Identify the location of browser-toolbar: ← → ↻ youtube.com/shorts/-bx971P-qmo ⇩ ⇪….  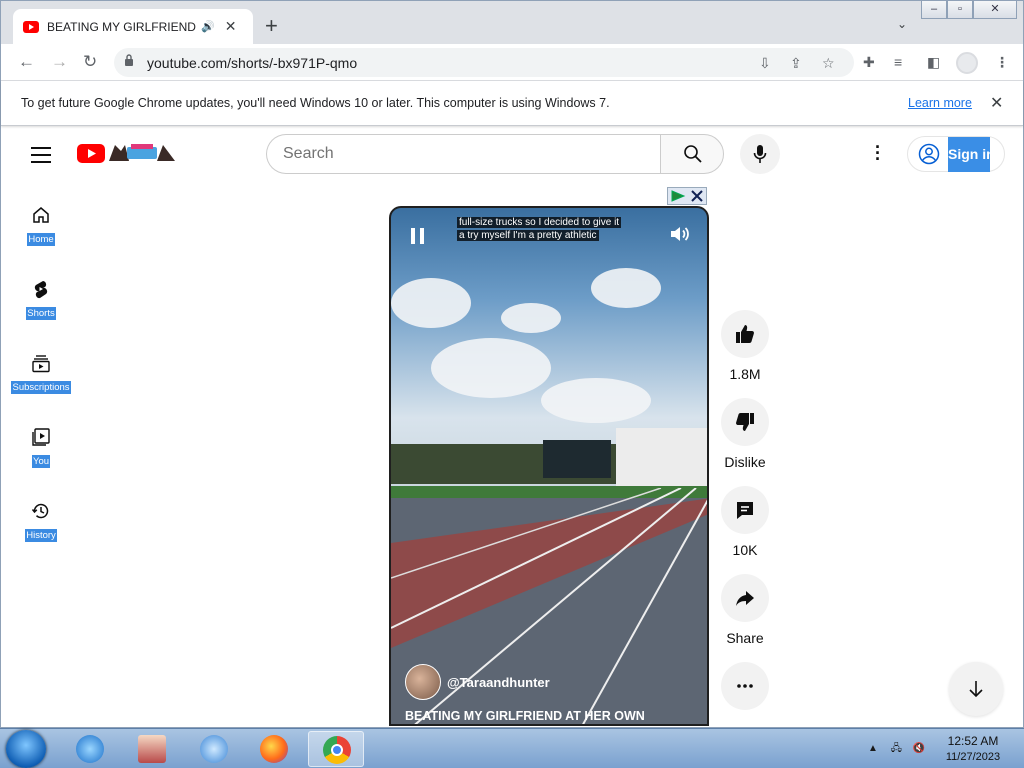
(512, 62).